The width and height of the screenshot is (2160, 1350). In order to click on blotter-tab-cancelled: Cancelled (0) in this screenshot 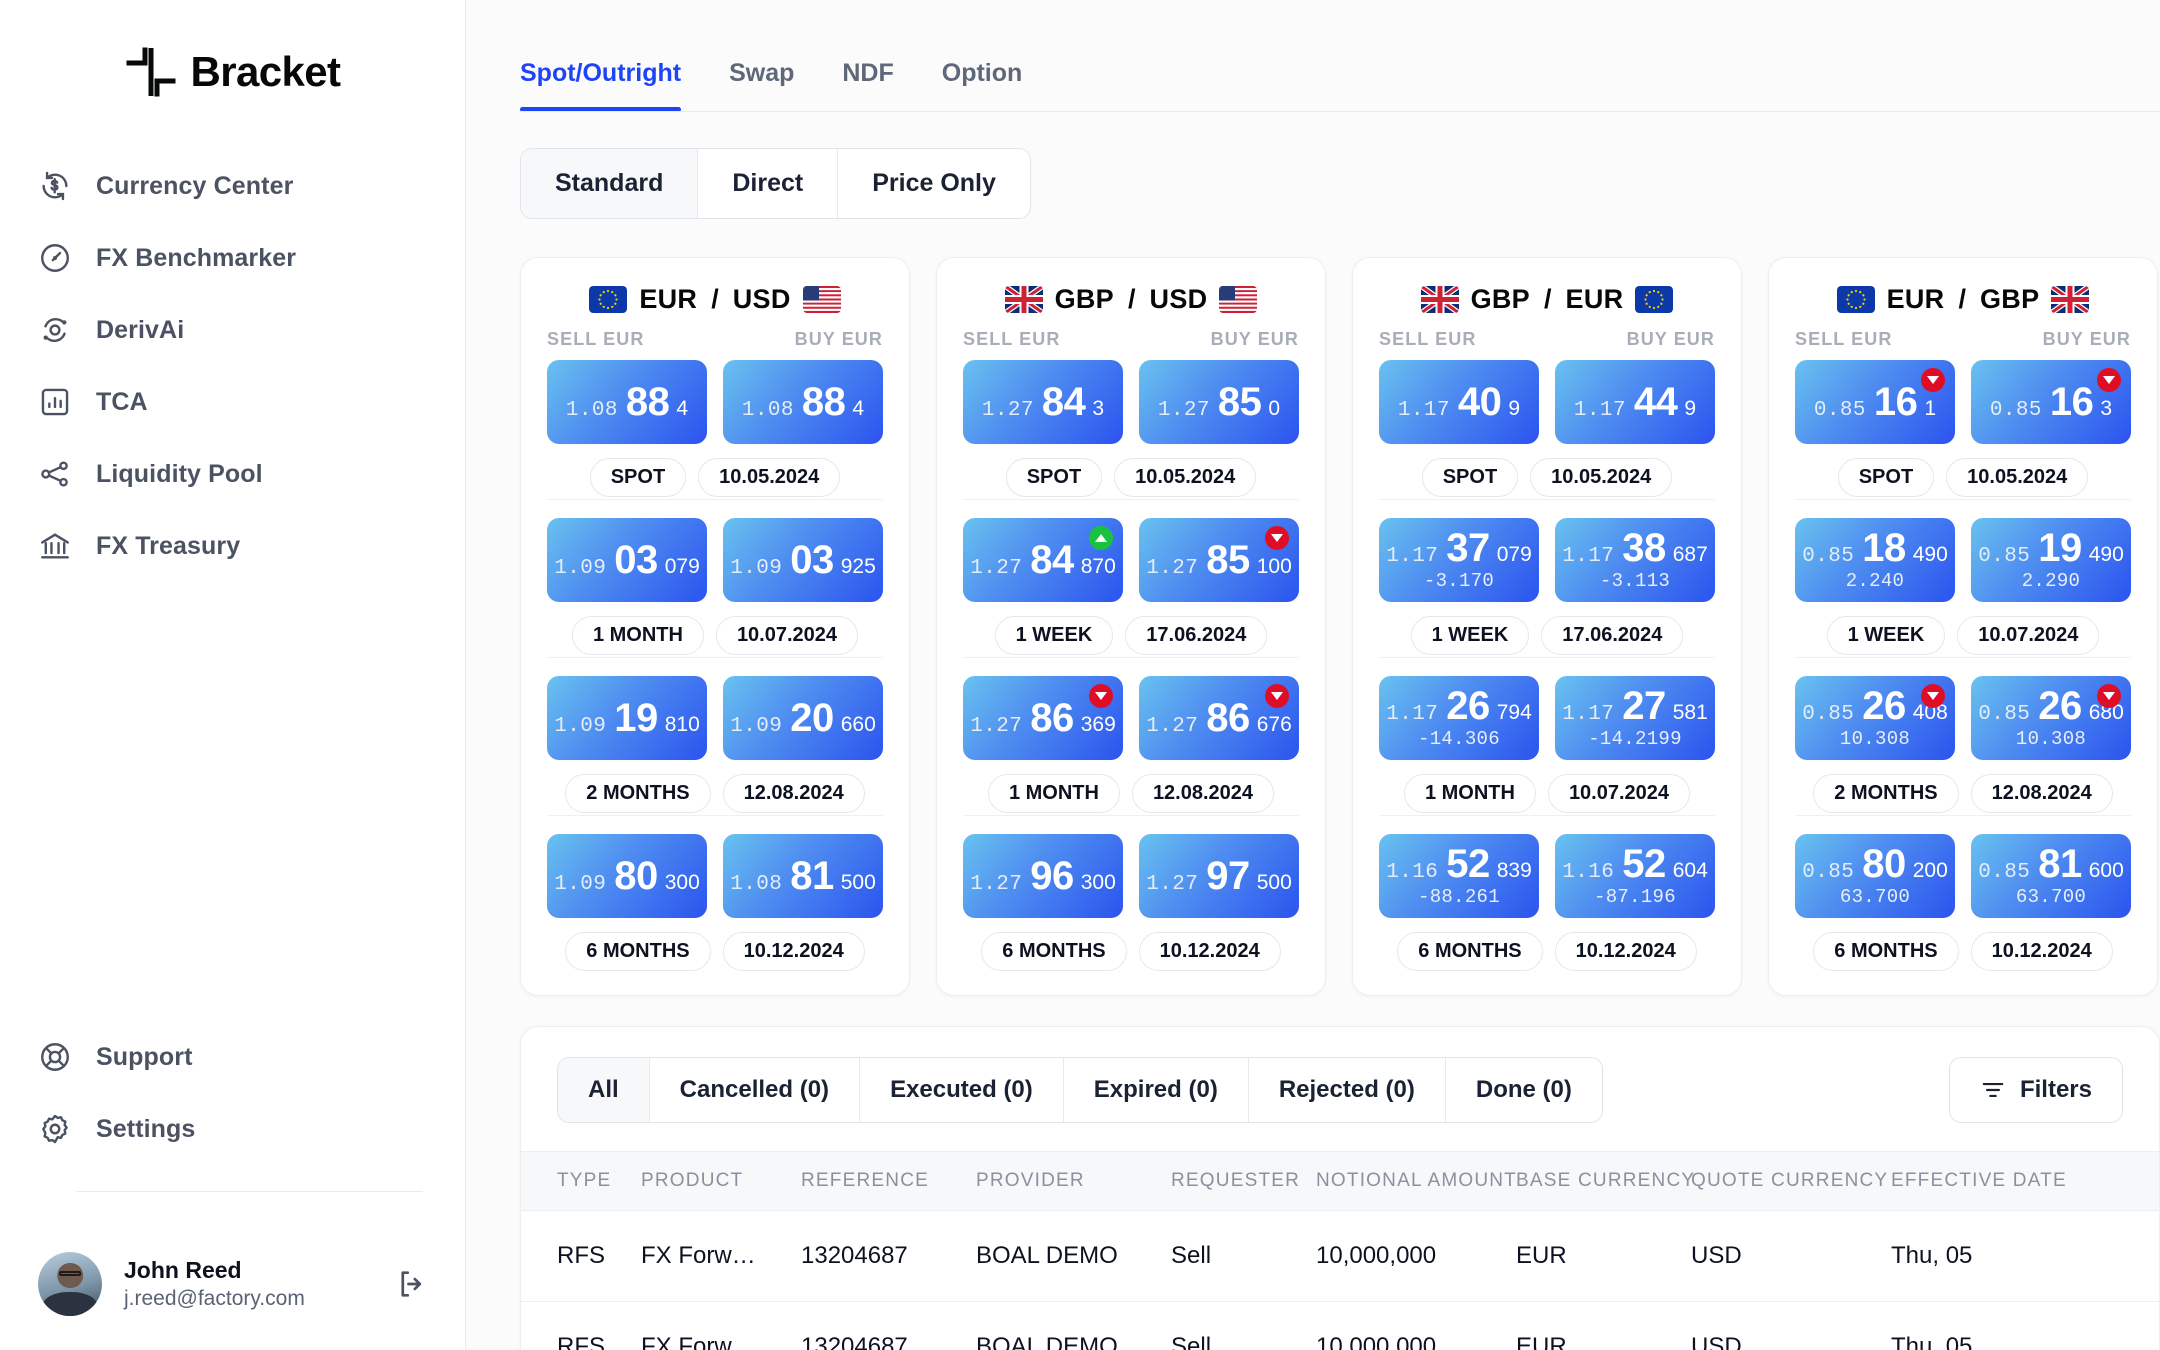, I will do `click(755, 1090)`.